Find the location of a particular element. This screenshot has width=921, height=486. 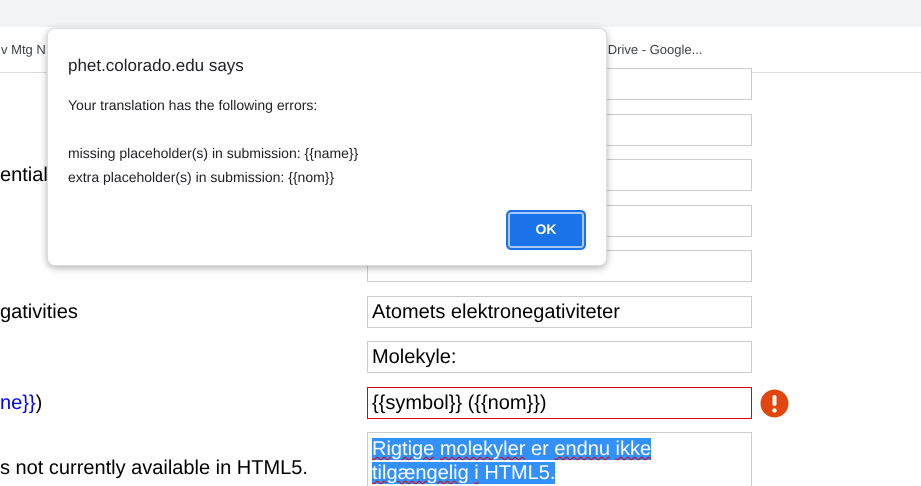

error-icon is located at coordinates (774, 403).